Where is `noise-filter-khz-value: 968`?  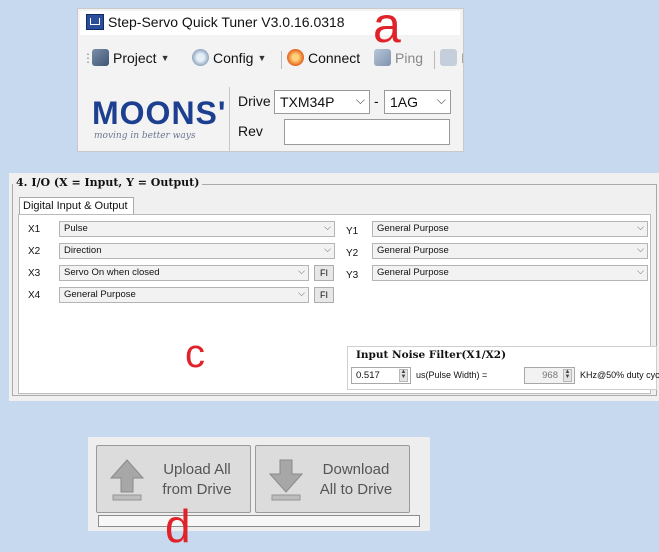 noise-filter-khz-value: 968 is located at coordinates (550, 375).